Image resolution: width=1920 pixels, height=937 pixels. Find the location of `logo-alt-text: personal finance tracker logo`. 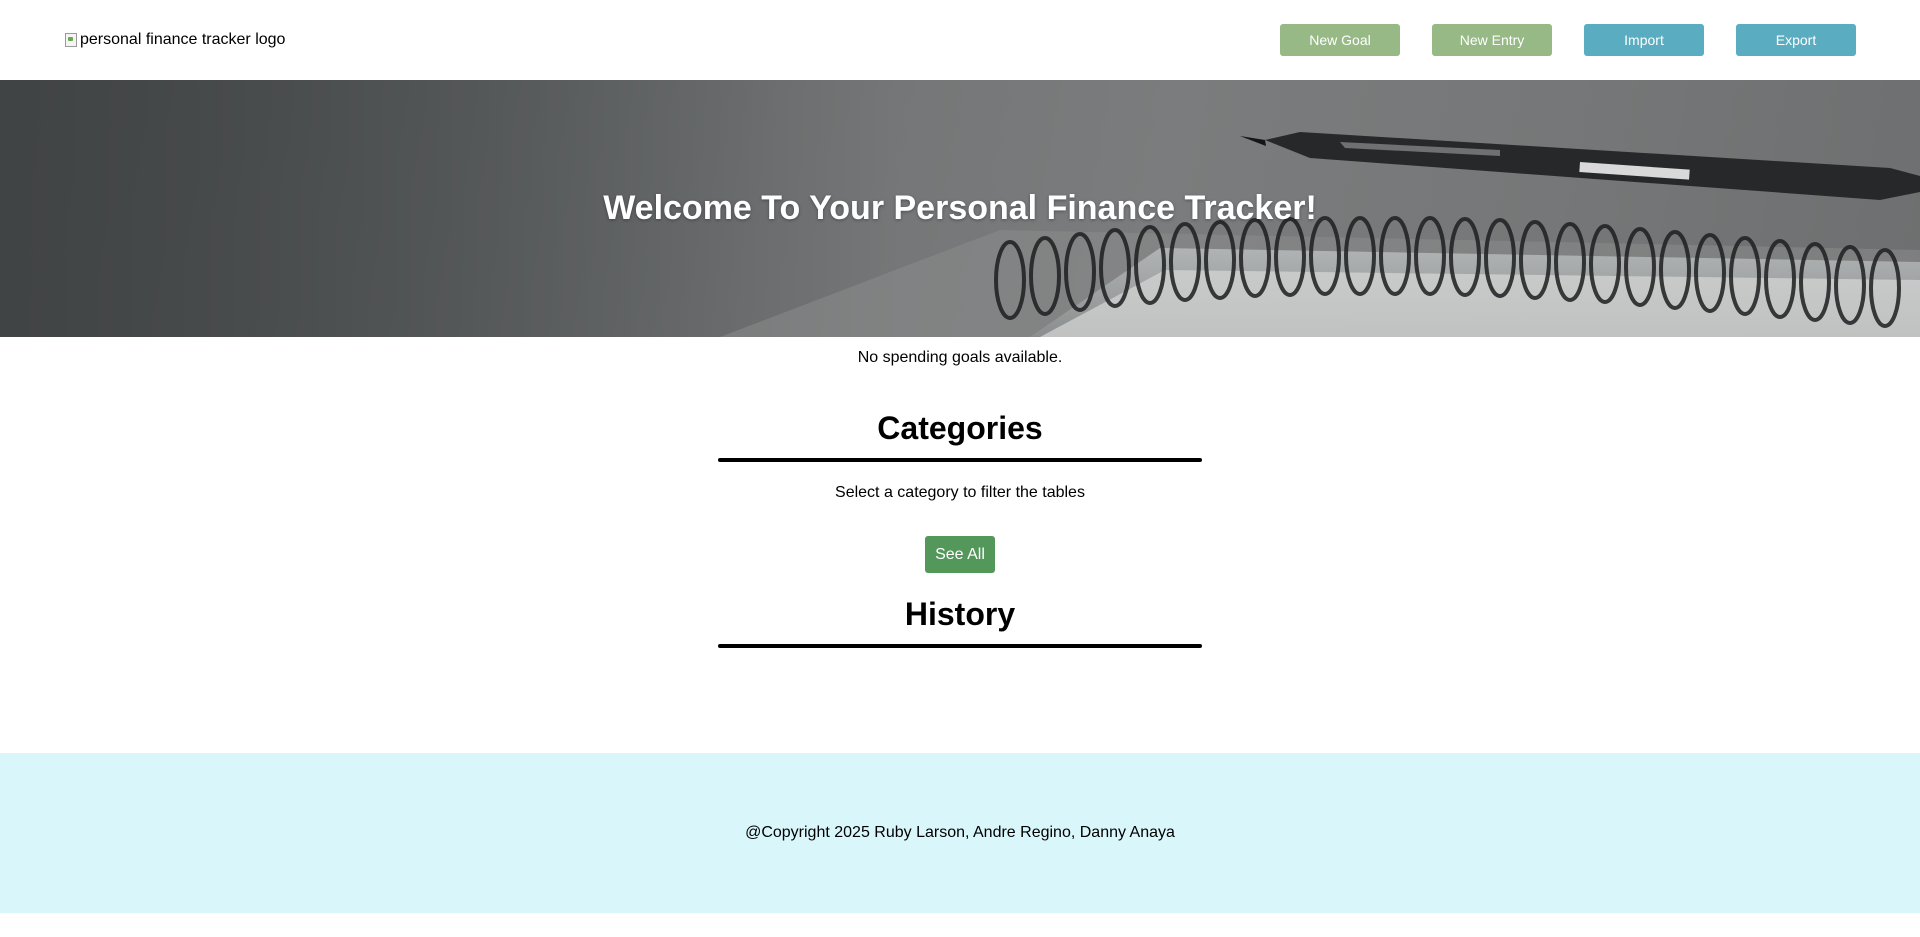

logo-alt-text: personal finance tracker logo is located at coordinates (183, 39).